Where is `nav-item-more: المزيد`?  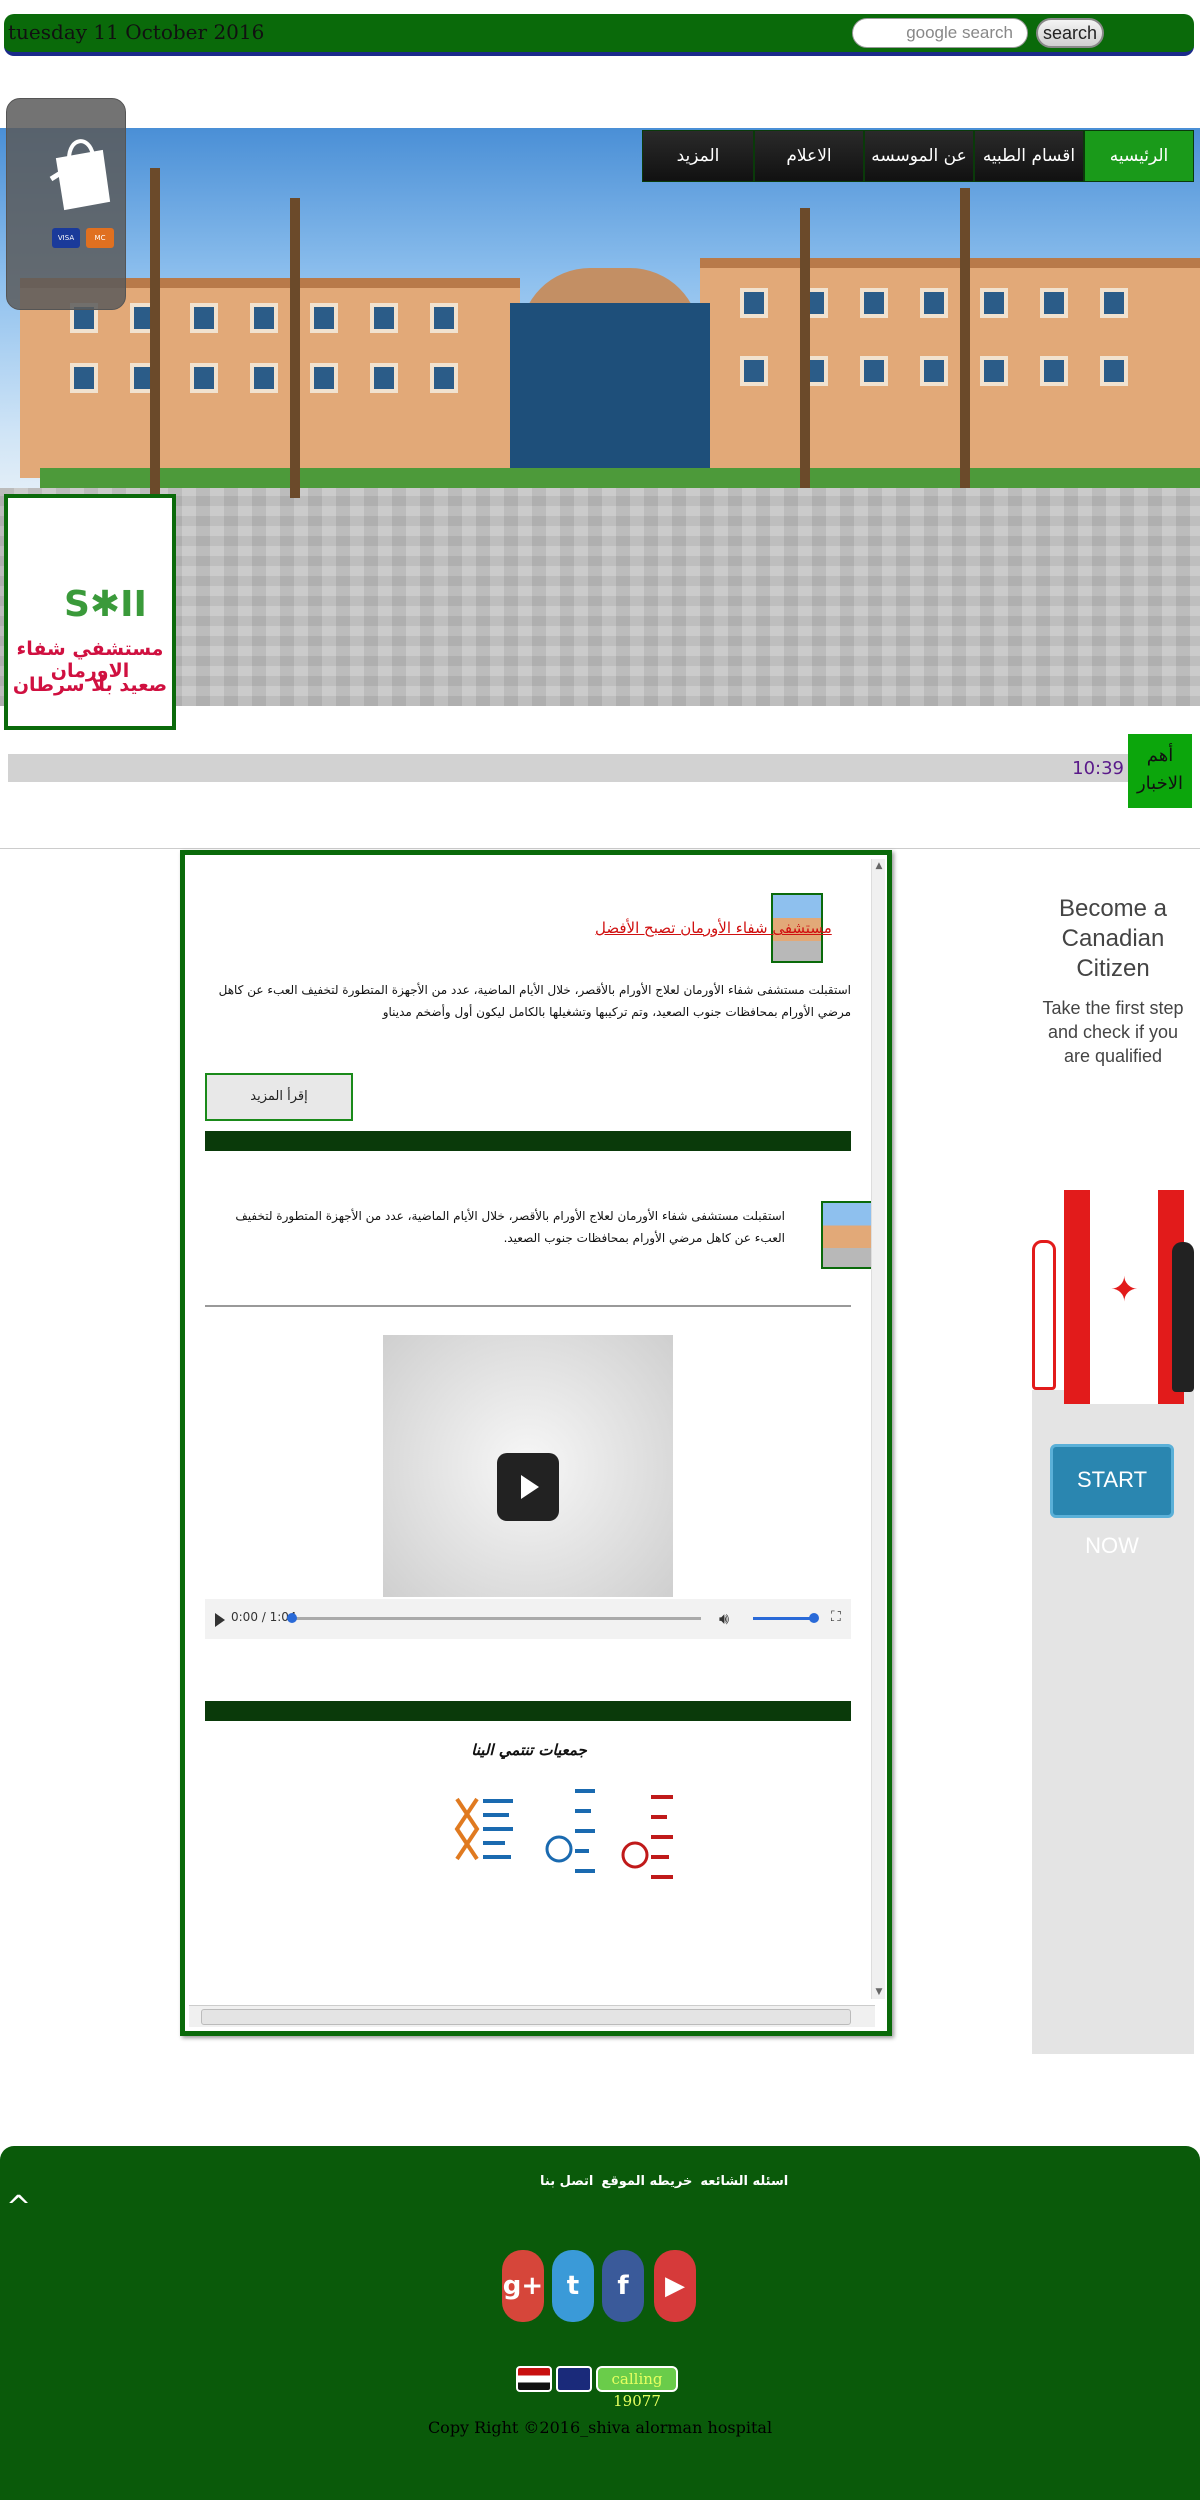
nav-item-more: المزيد is located at coordinates (698, 156).